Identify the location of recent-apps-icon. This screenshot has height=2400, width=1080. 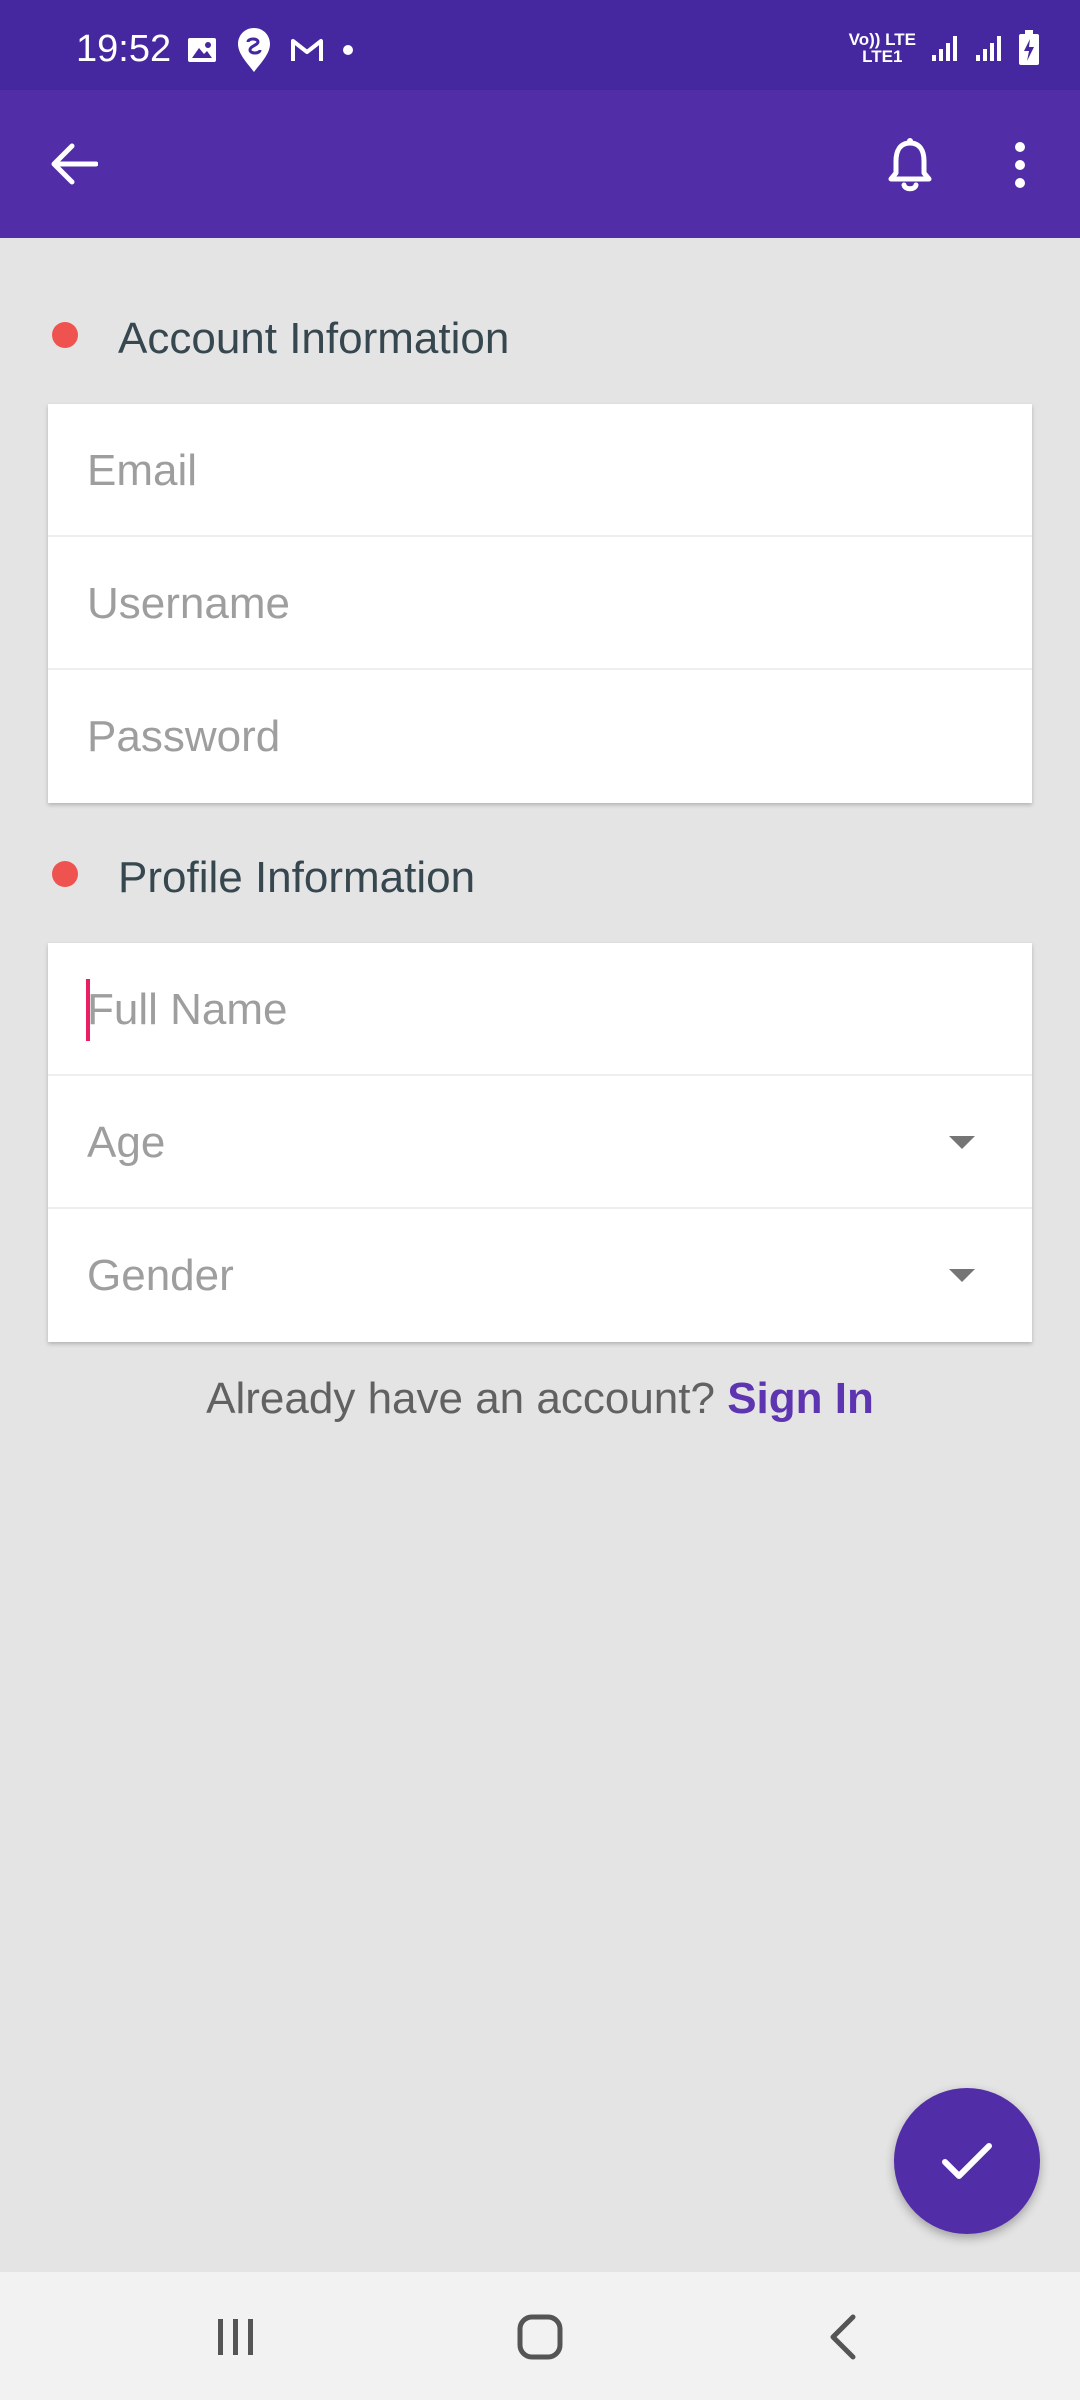
(236, 2337).